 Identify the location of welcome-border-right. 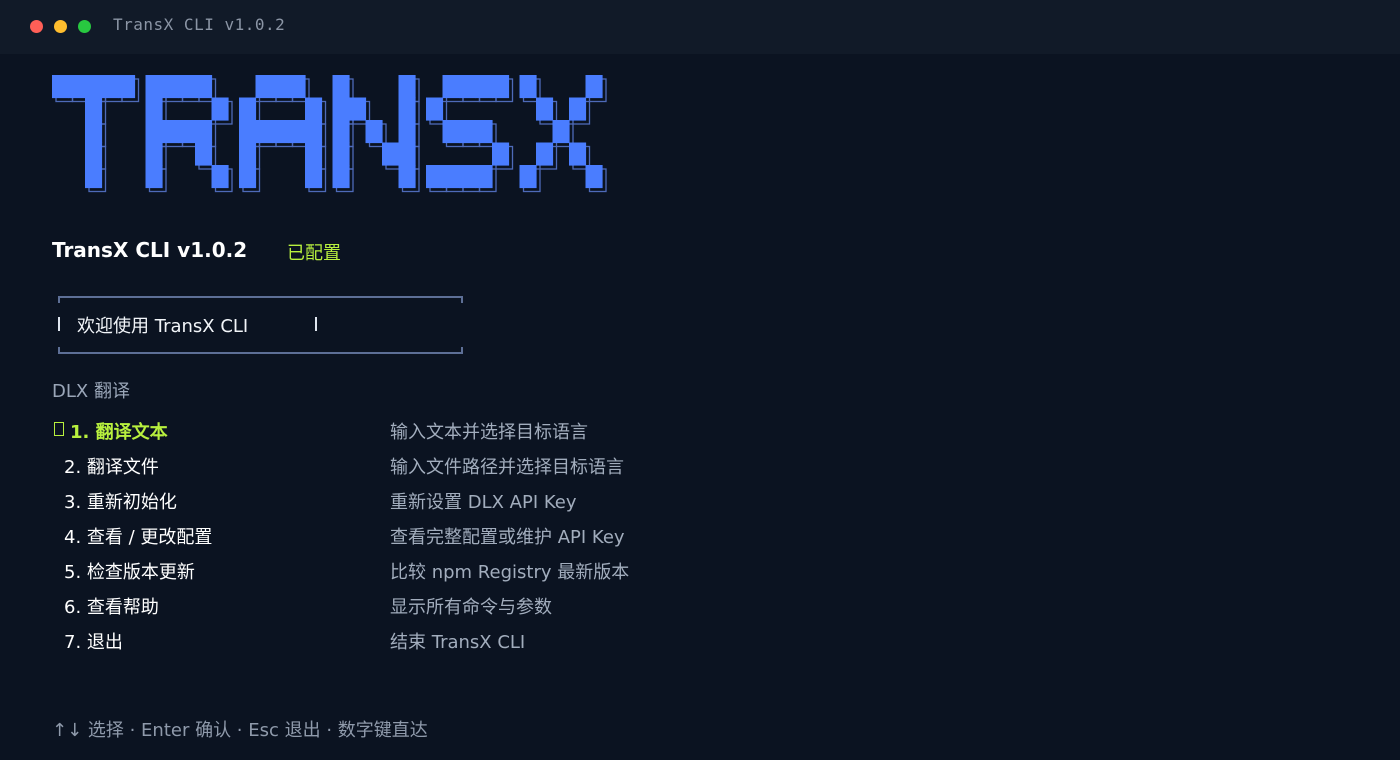
(316, 324).